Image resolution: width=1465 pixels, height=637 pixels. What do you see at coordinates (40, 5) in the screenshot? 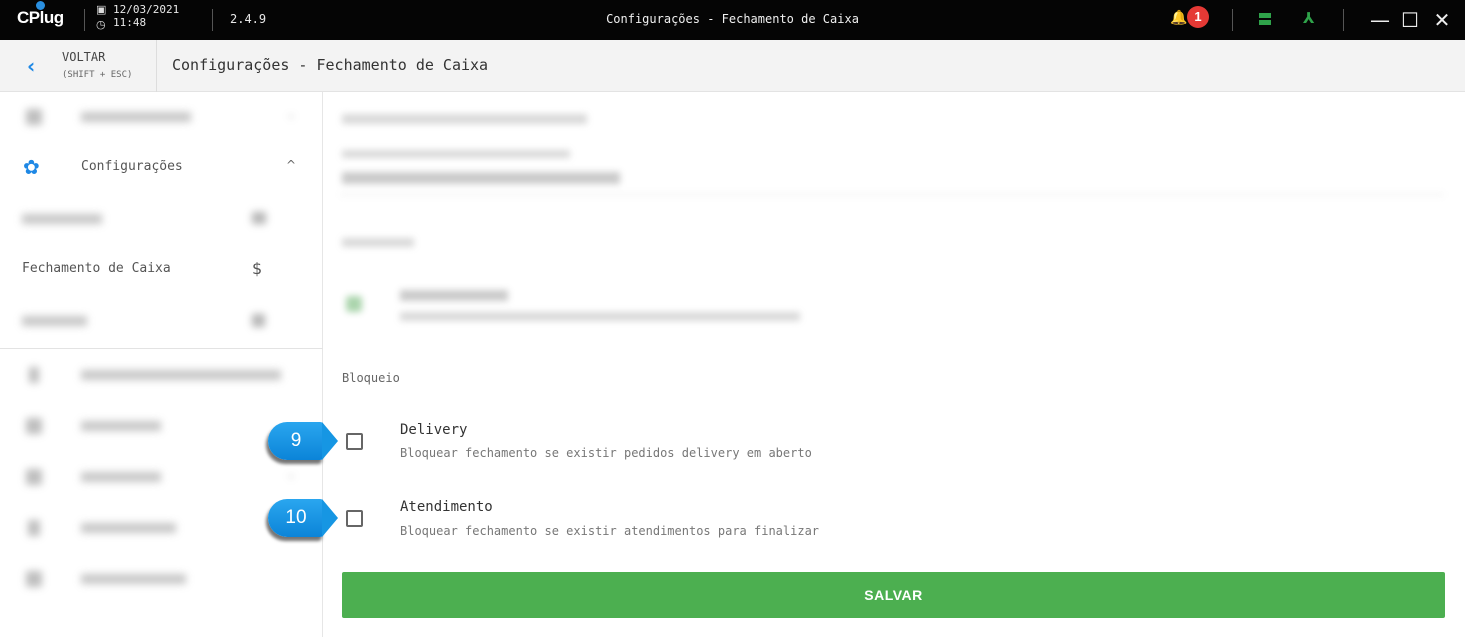
I see `logo-dot-icon` at bounding box center [40, 5].